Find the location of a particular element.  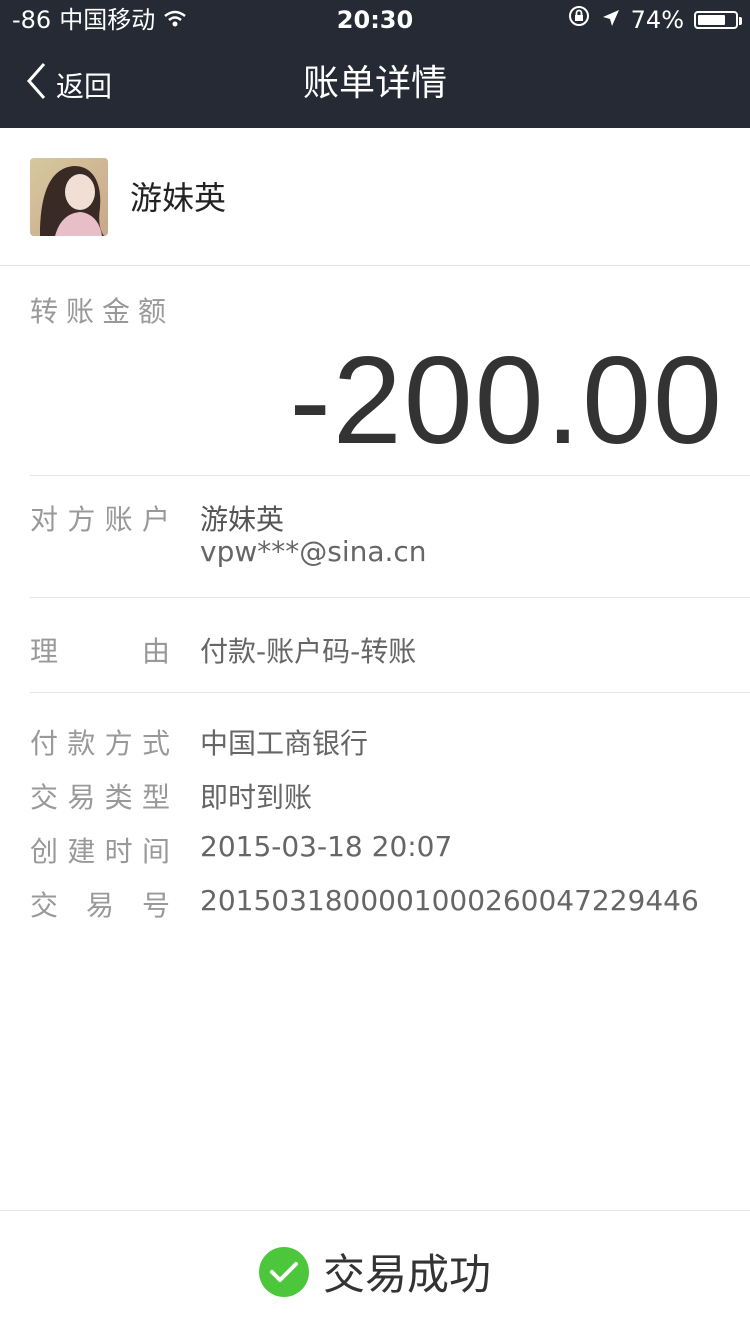

label-char: 账 is located at coordinates (118, 519).